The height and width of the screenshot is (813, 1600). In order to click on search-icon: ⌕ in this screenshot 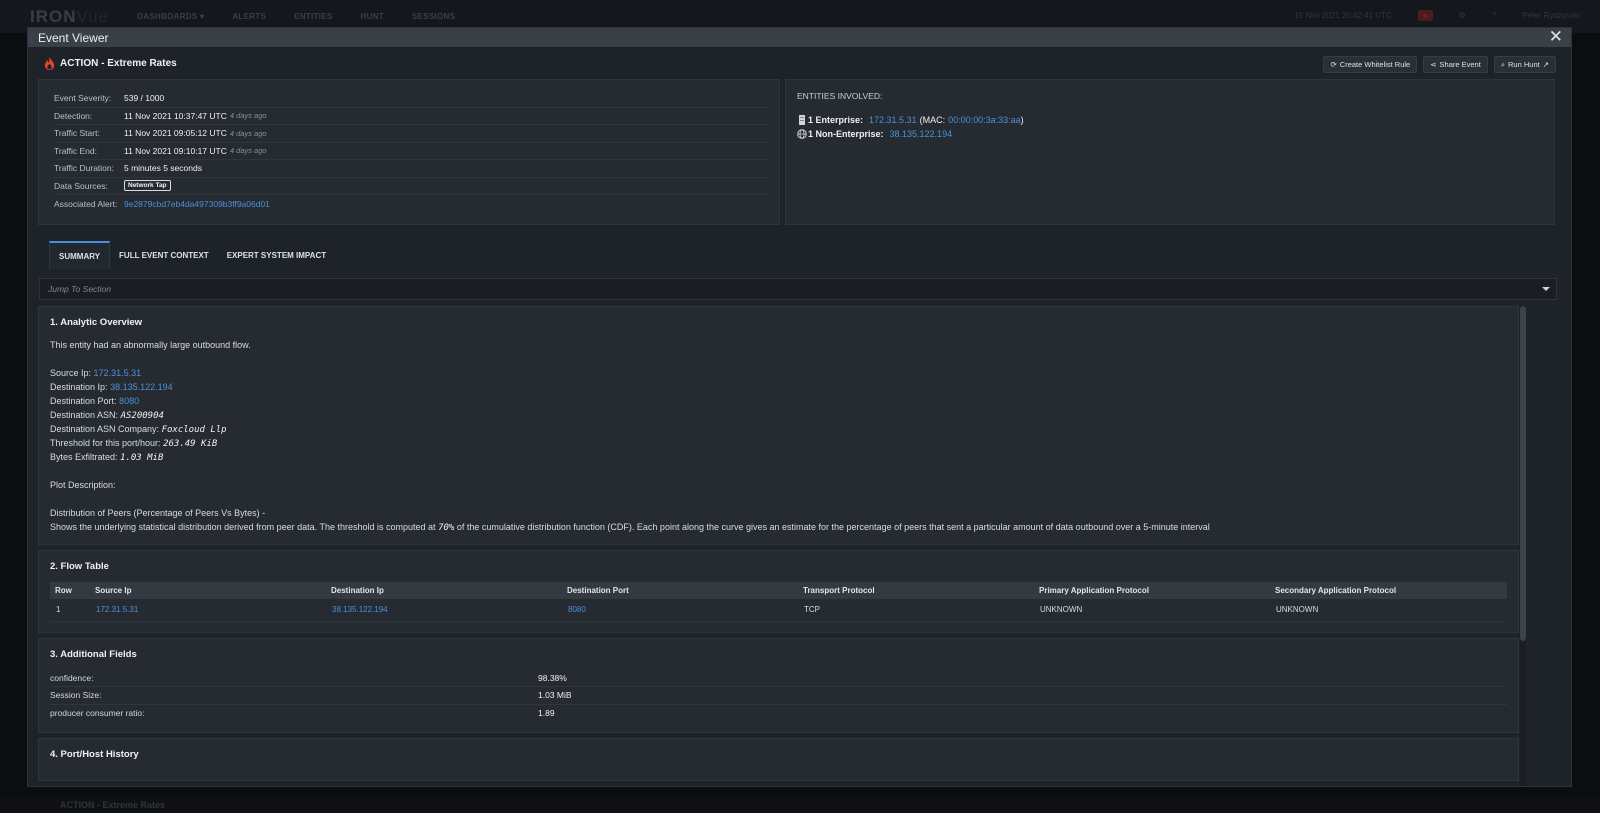, I will do `click(1503, 64)`.